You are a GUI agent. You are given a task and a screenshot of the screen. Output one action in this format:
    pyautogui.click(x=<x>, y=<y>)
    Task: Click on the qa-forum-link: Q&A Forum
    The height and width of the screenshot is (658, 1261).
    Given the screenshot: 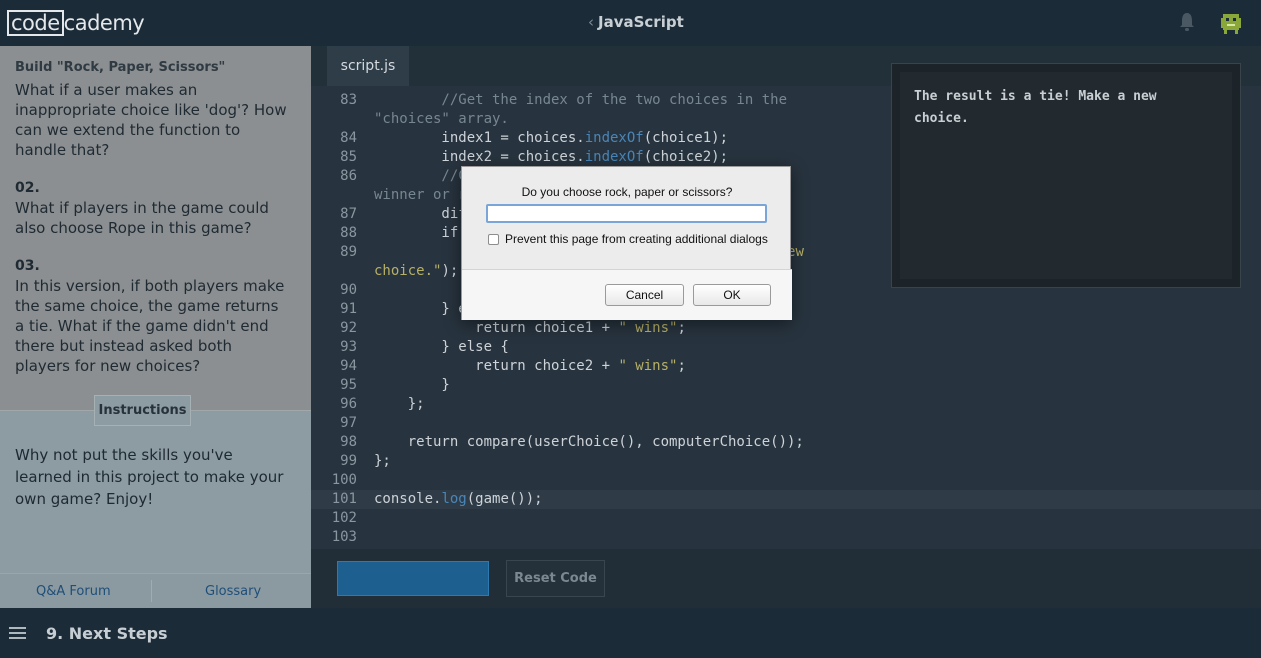 What is the action you would take?
    pyautogui.click(x=73, y=591)
    